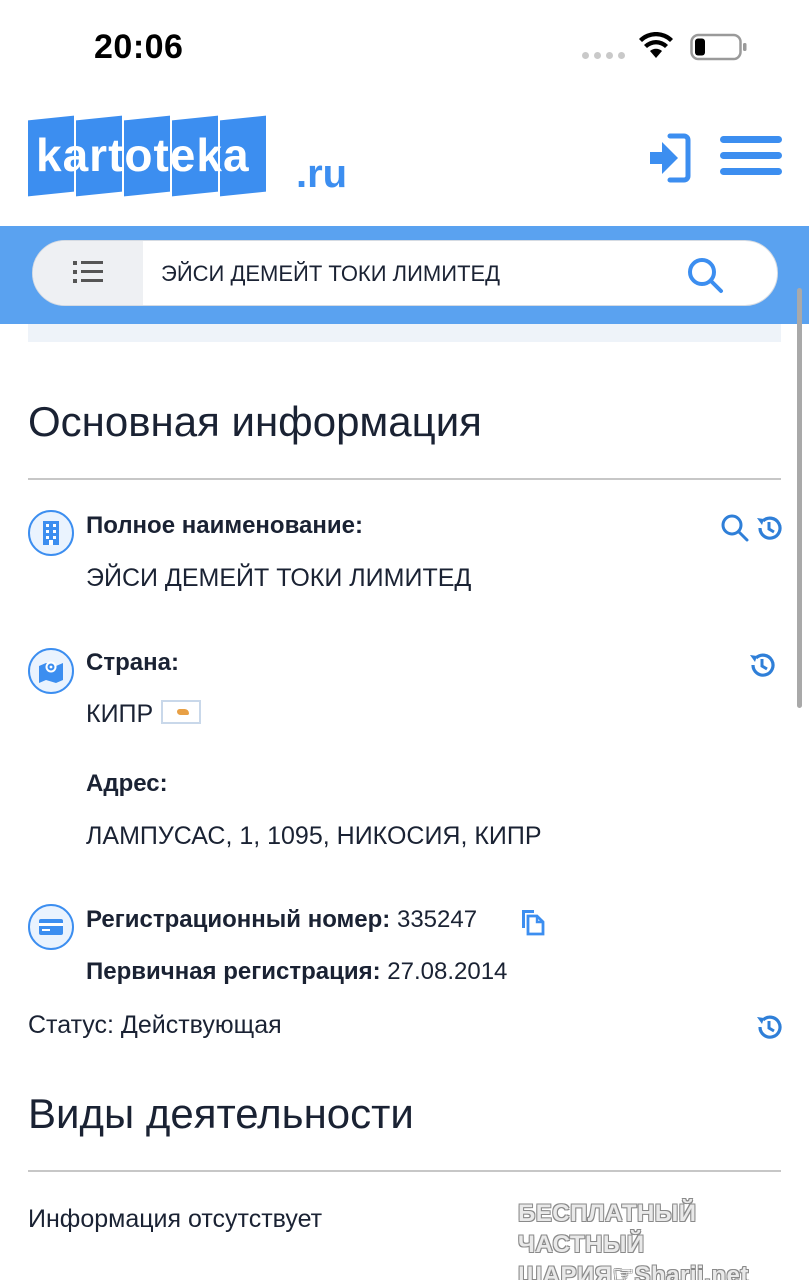 Image resolution: width=809 pixels, height=1280 pixels. I want to click on watermark: БЕСПЛАТНЫЙ ЧАСТНЫЙ ШАРИЯ☞Sharij.net, so click(663, 1239).